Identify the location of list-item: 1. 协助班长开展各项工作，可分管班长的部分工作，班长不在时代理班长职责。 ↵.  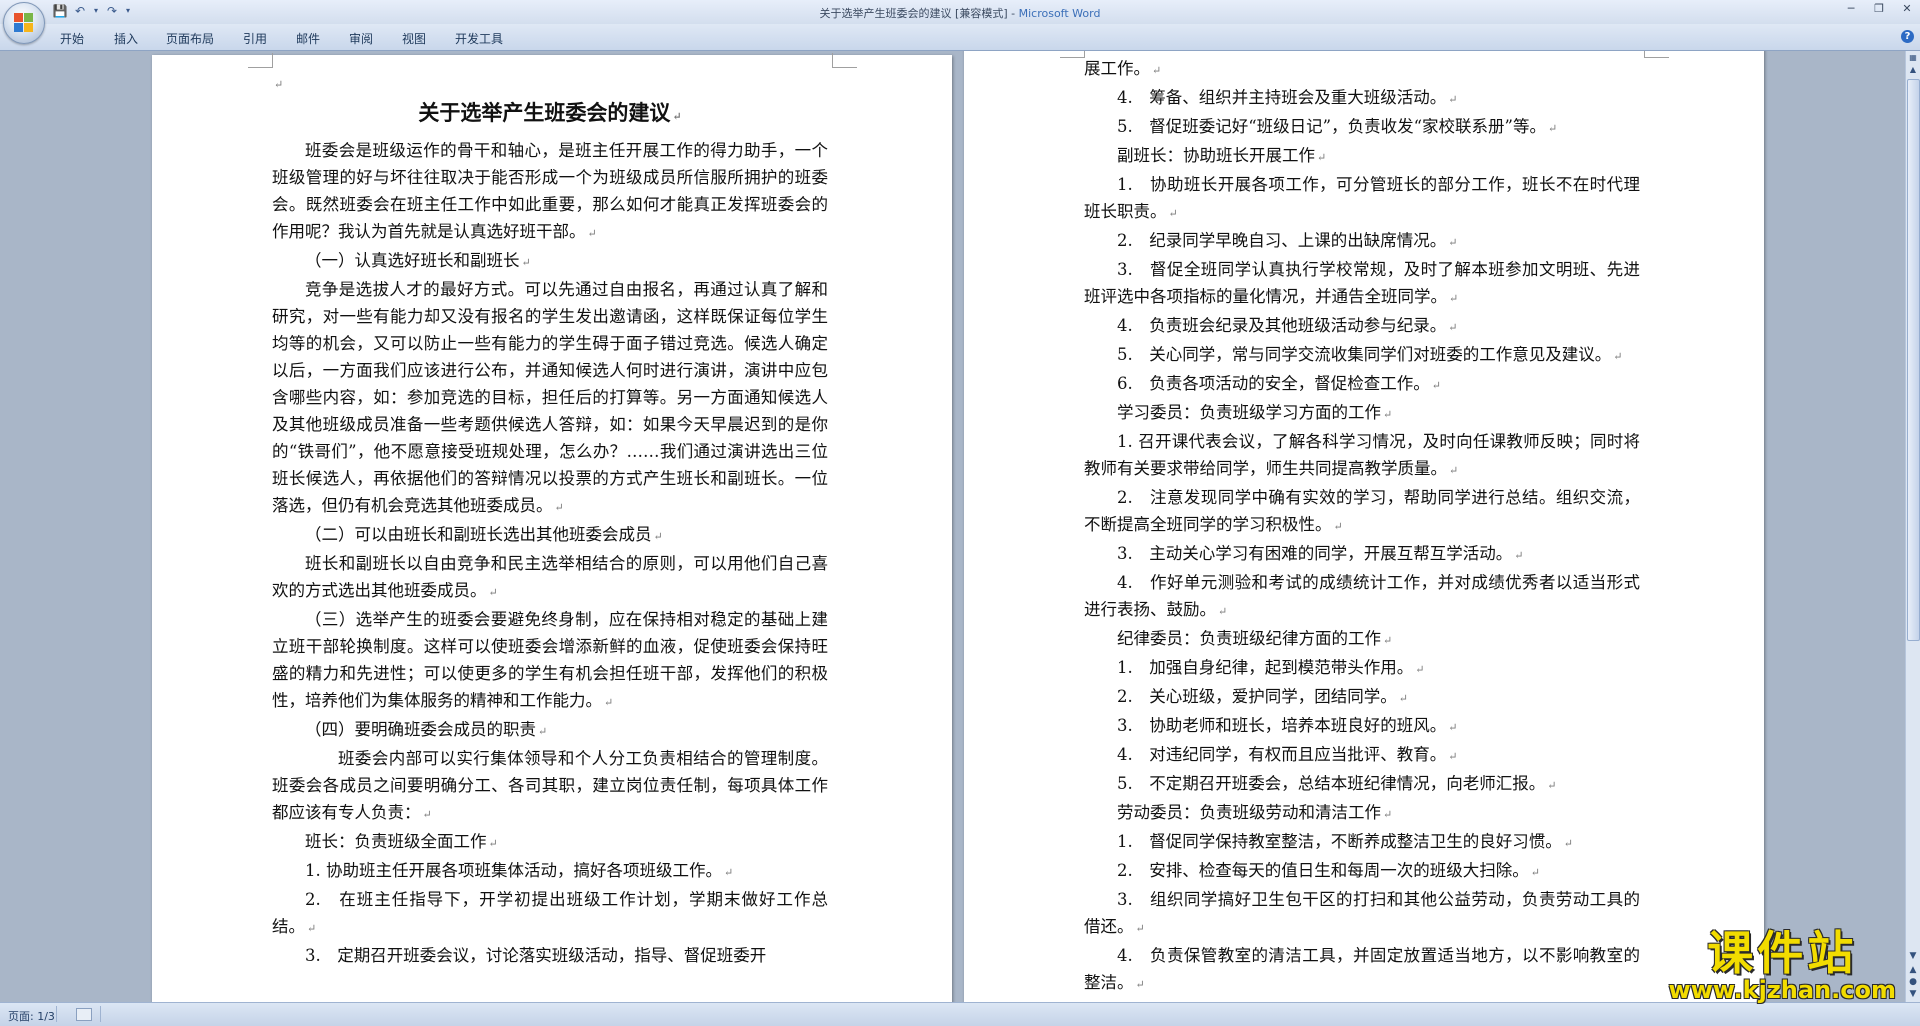
(1362, 198).